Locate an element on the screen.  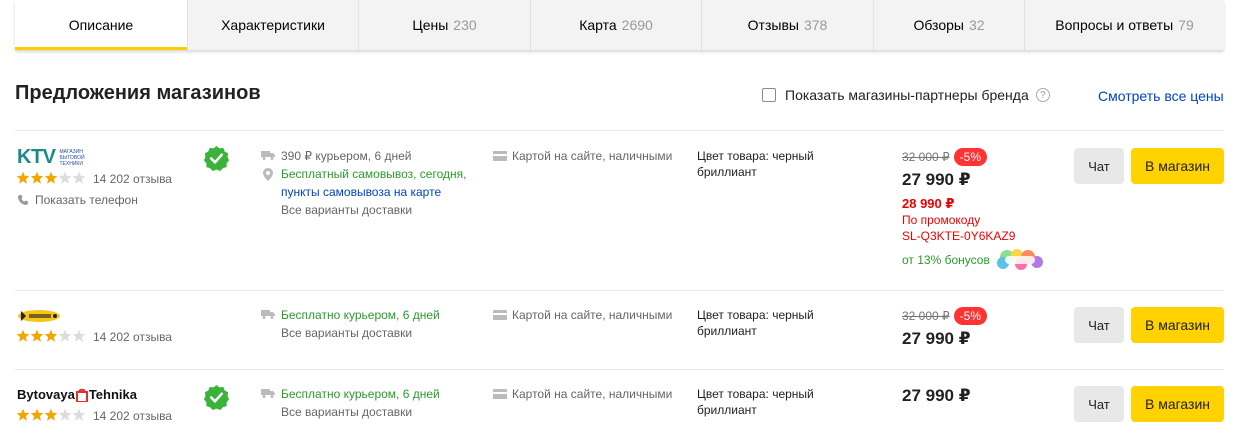
tab-label: Характеристики is located at coordinates (273, 25).